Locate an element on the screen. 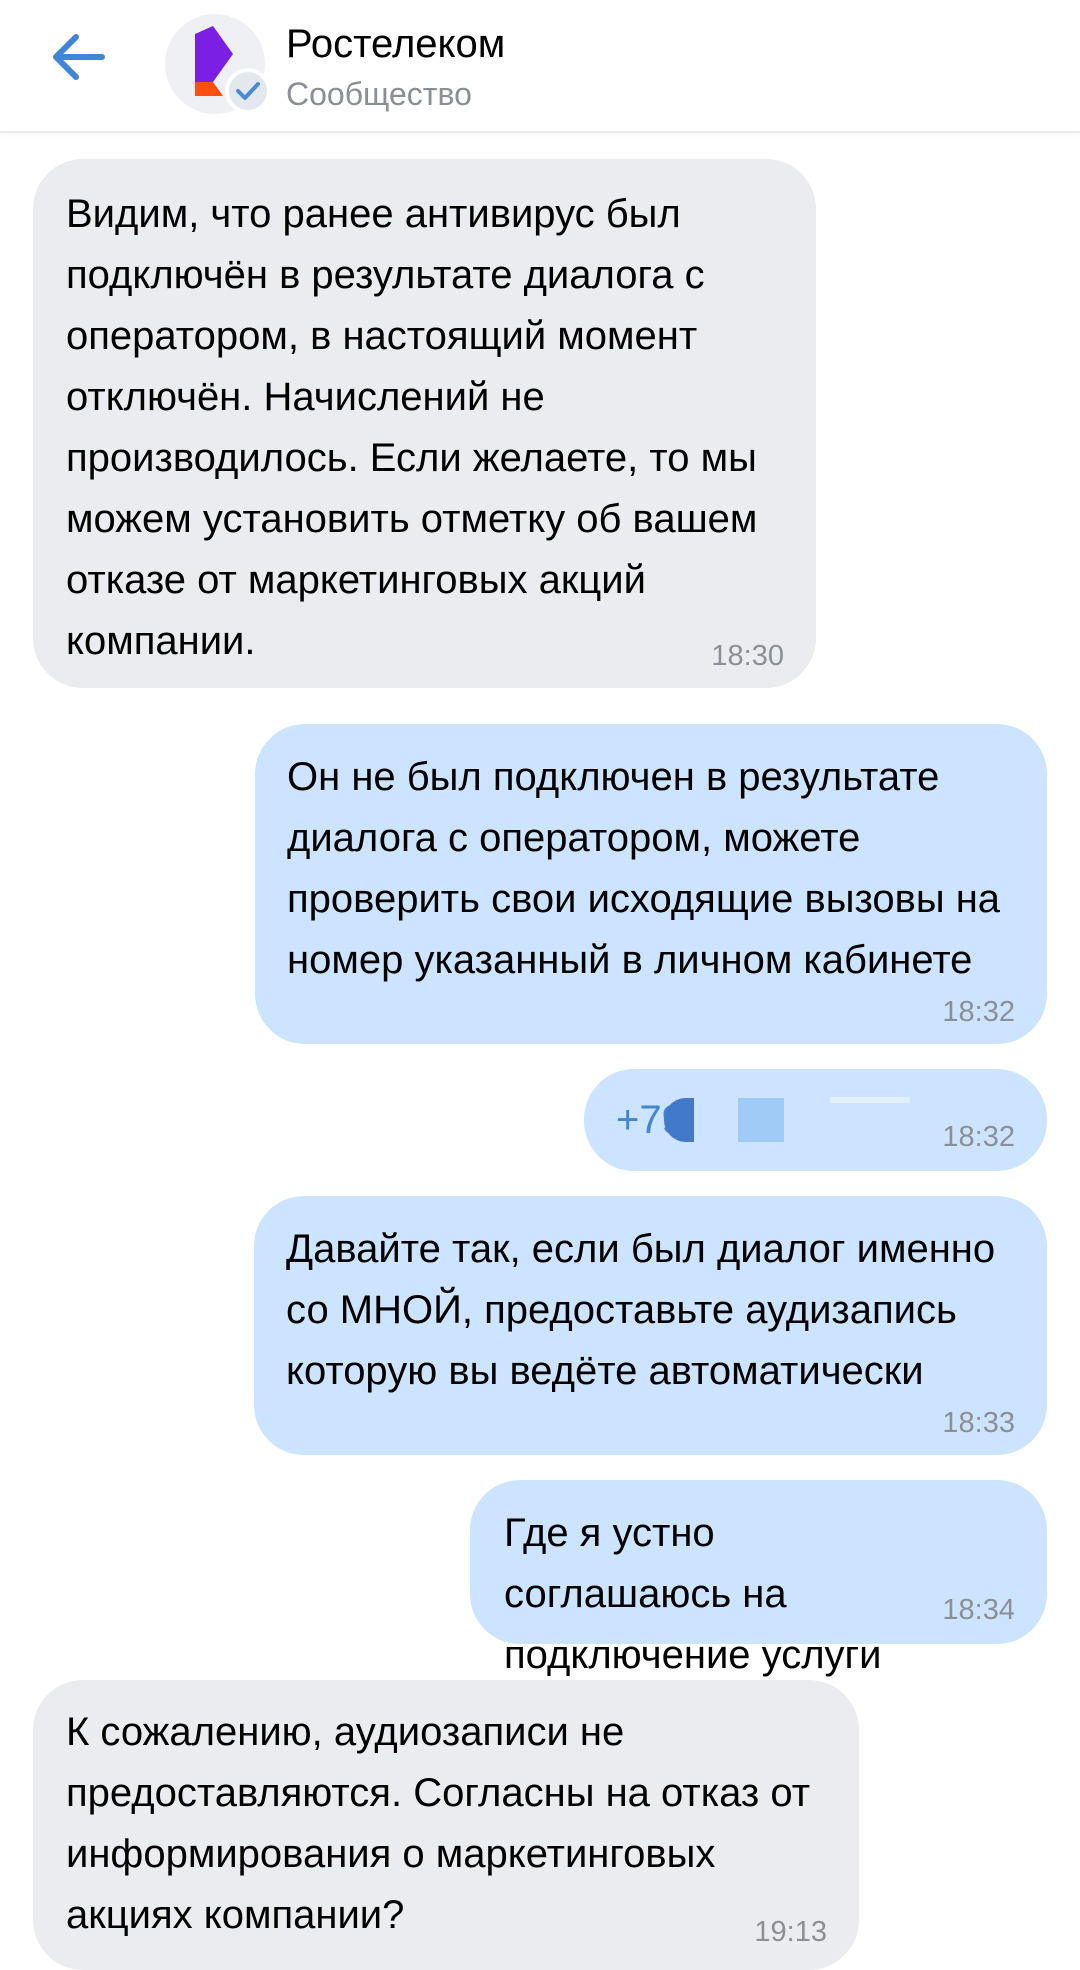 The height and width of the screenshot is (1970, 1080). verified-badge is located at coordinates (248, 91).